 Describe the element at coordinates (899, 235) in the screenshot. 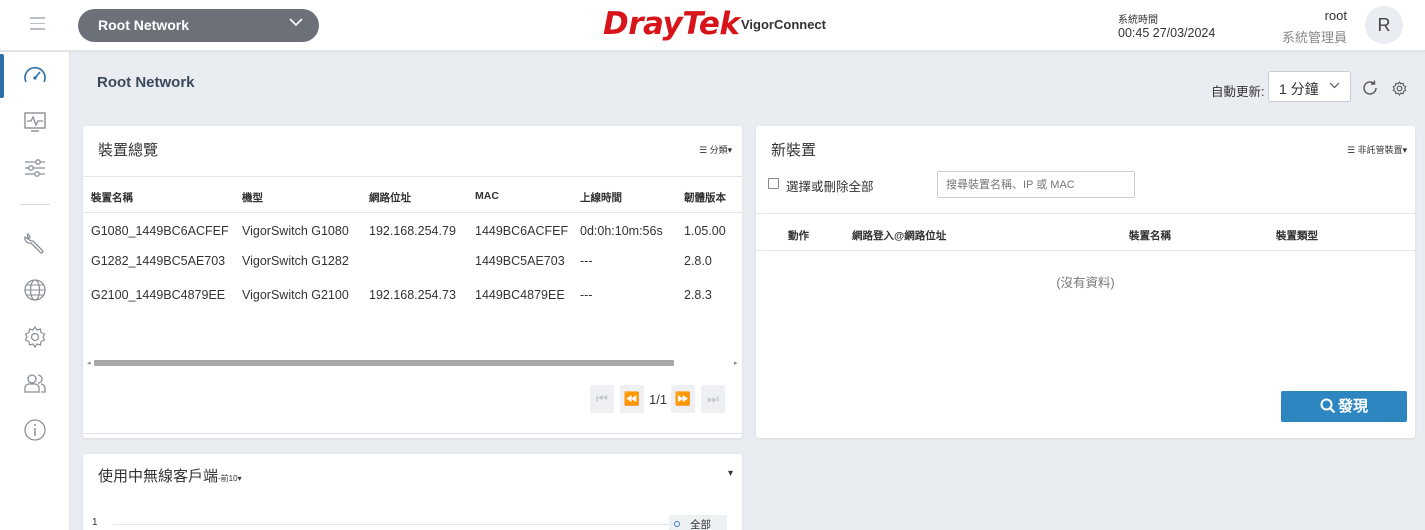

I see `column-header: 網路登入@網路位址` at that location.